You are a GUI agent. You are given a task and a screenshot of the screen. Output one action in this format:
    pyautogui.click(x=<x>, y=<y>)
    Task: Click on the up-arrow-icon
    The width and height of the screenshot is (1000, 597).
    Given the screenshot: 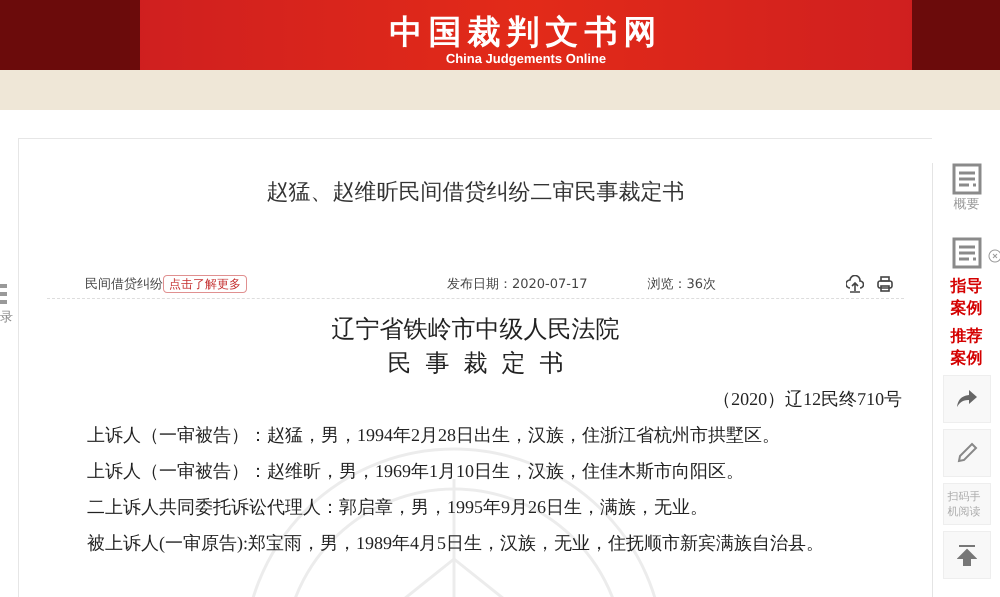 What is the action you would take?
    pyautogui.click(x=966, y=555)
    